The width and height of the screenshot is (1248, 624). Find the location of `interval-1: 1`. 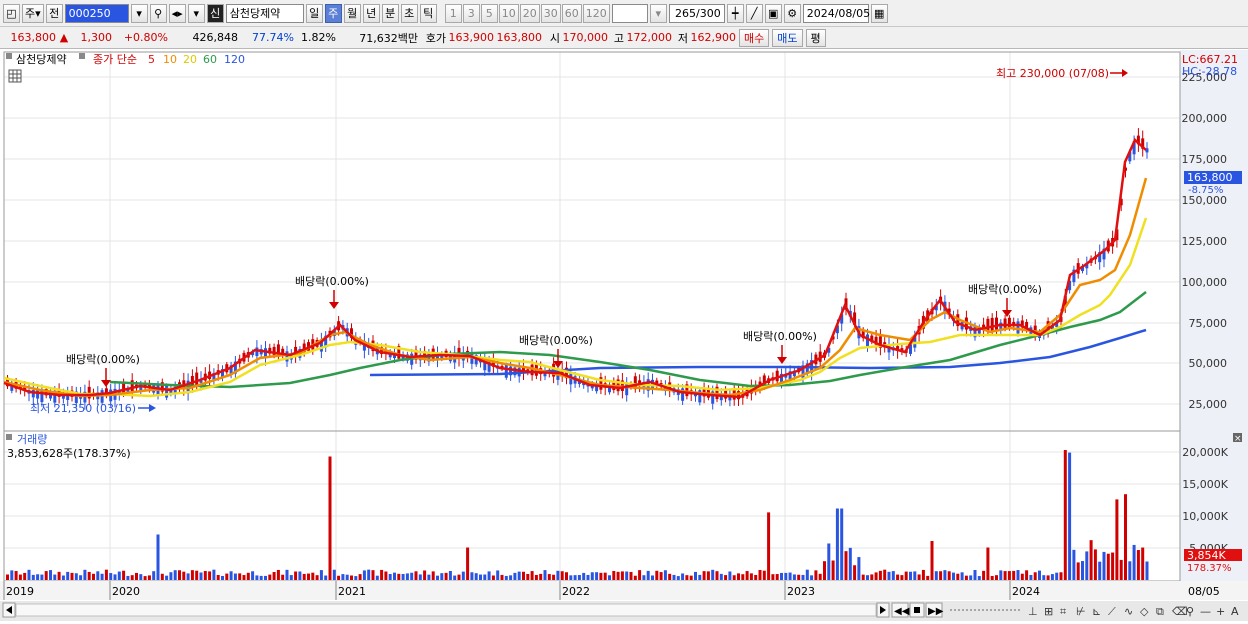

interval-1: 1 is located at coordinates (453, 13).